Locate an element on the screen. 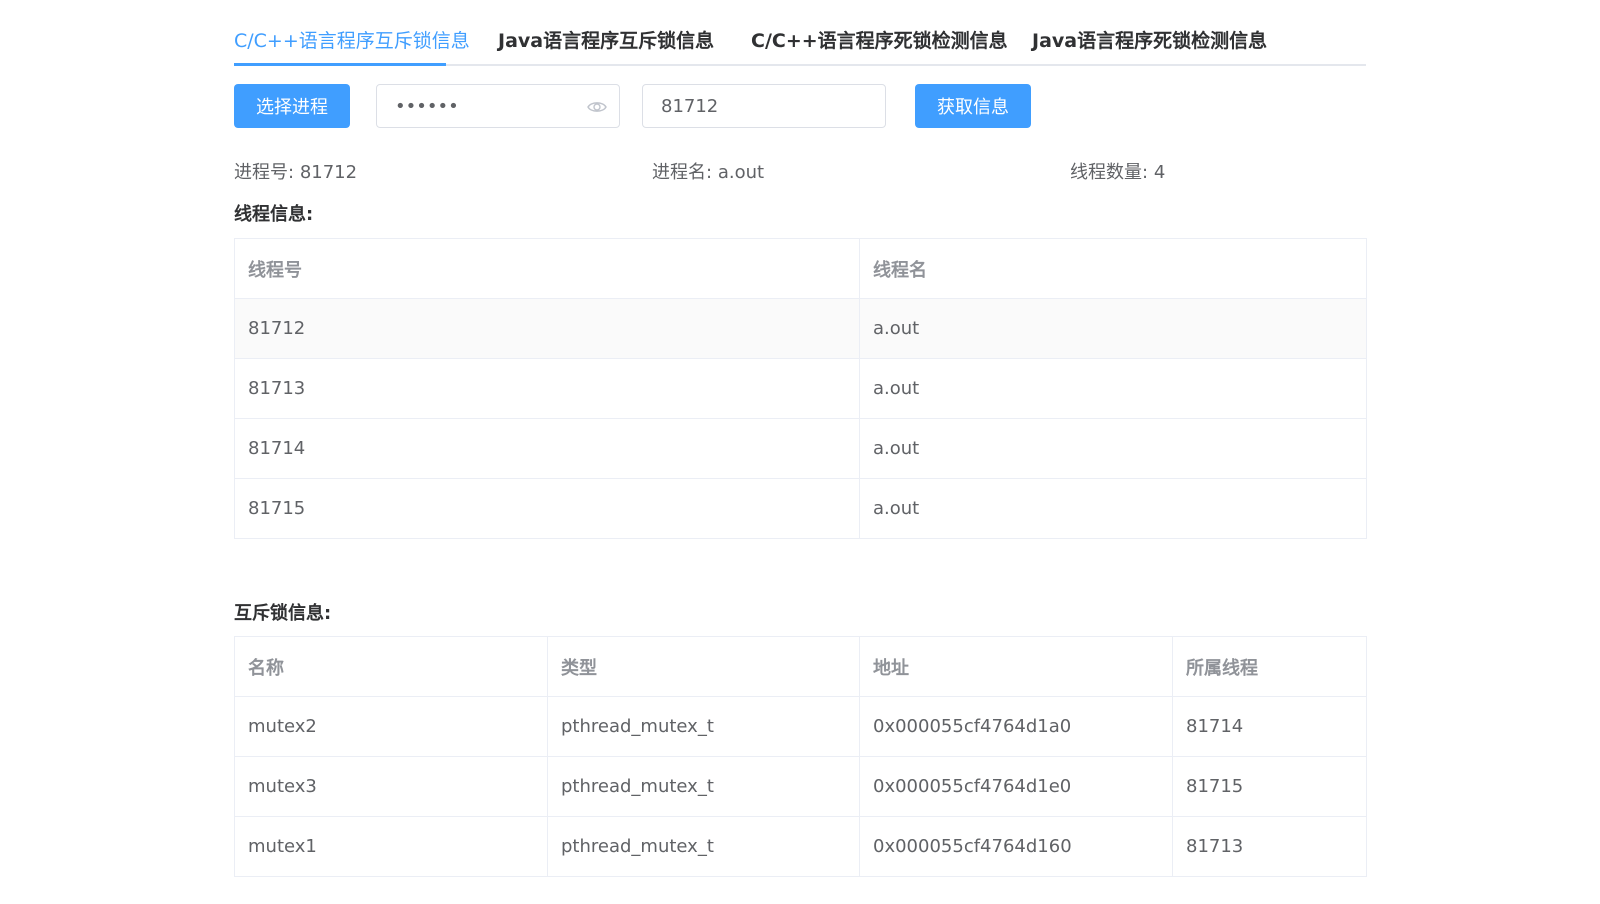 The image size is (1600, 904). tab-cpp-deadlock-info: C/C++语言程序死锁检测信息 is located at coordinates (879, 39).